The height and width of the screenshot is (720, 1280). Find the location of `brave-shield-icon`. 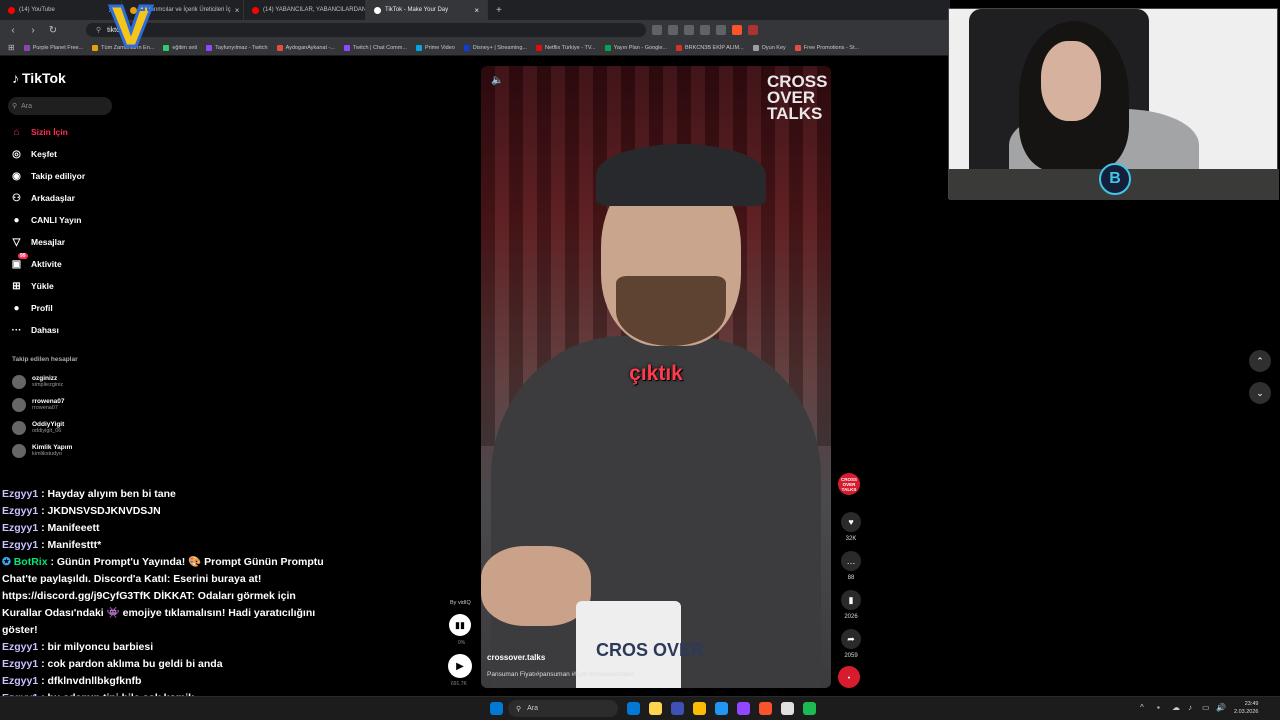

brave-shield-icon is located at coordinates (737, 30).